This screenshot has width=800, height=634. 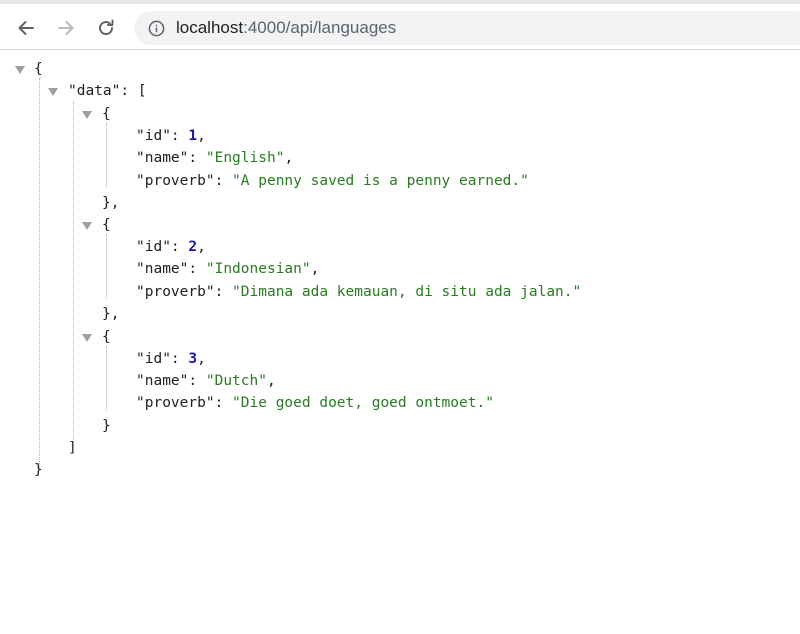 What do you see at coordinates (38, 69) in the screenshot?
I see `root-open-brace: {` at bounding box center [38, 69].